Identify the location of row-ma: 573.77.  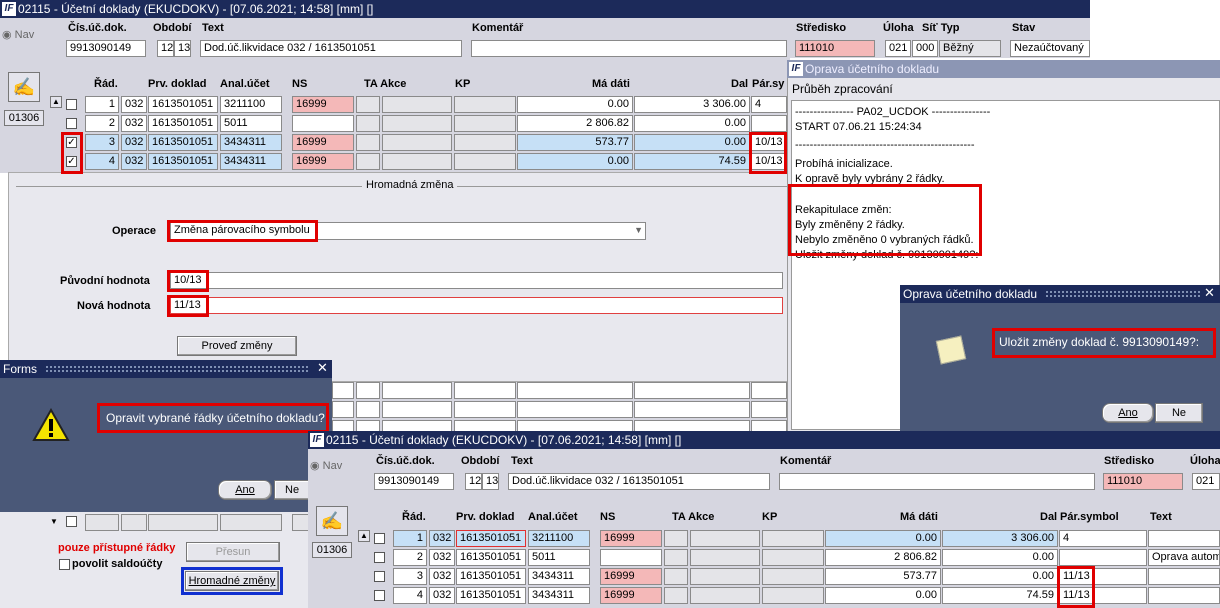
(575, 142).